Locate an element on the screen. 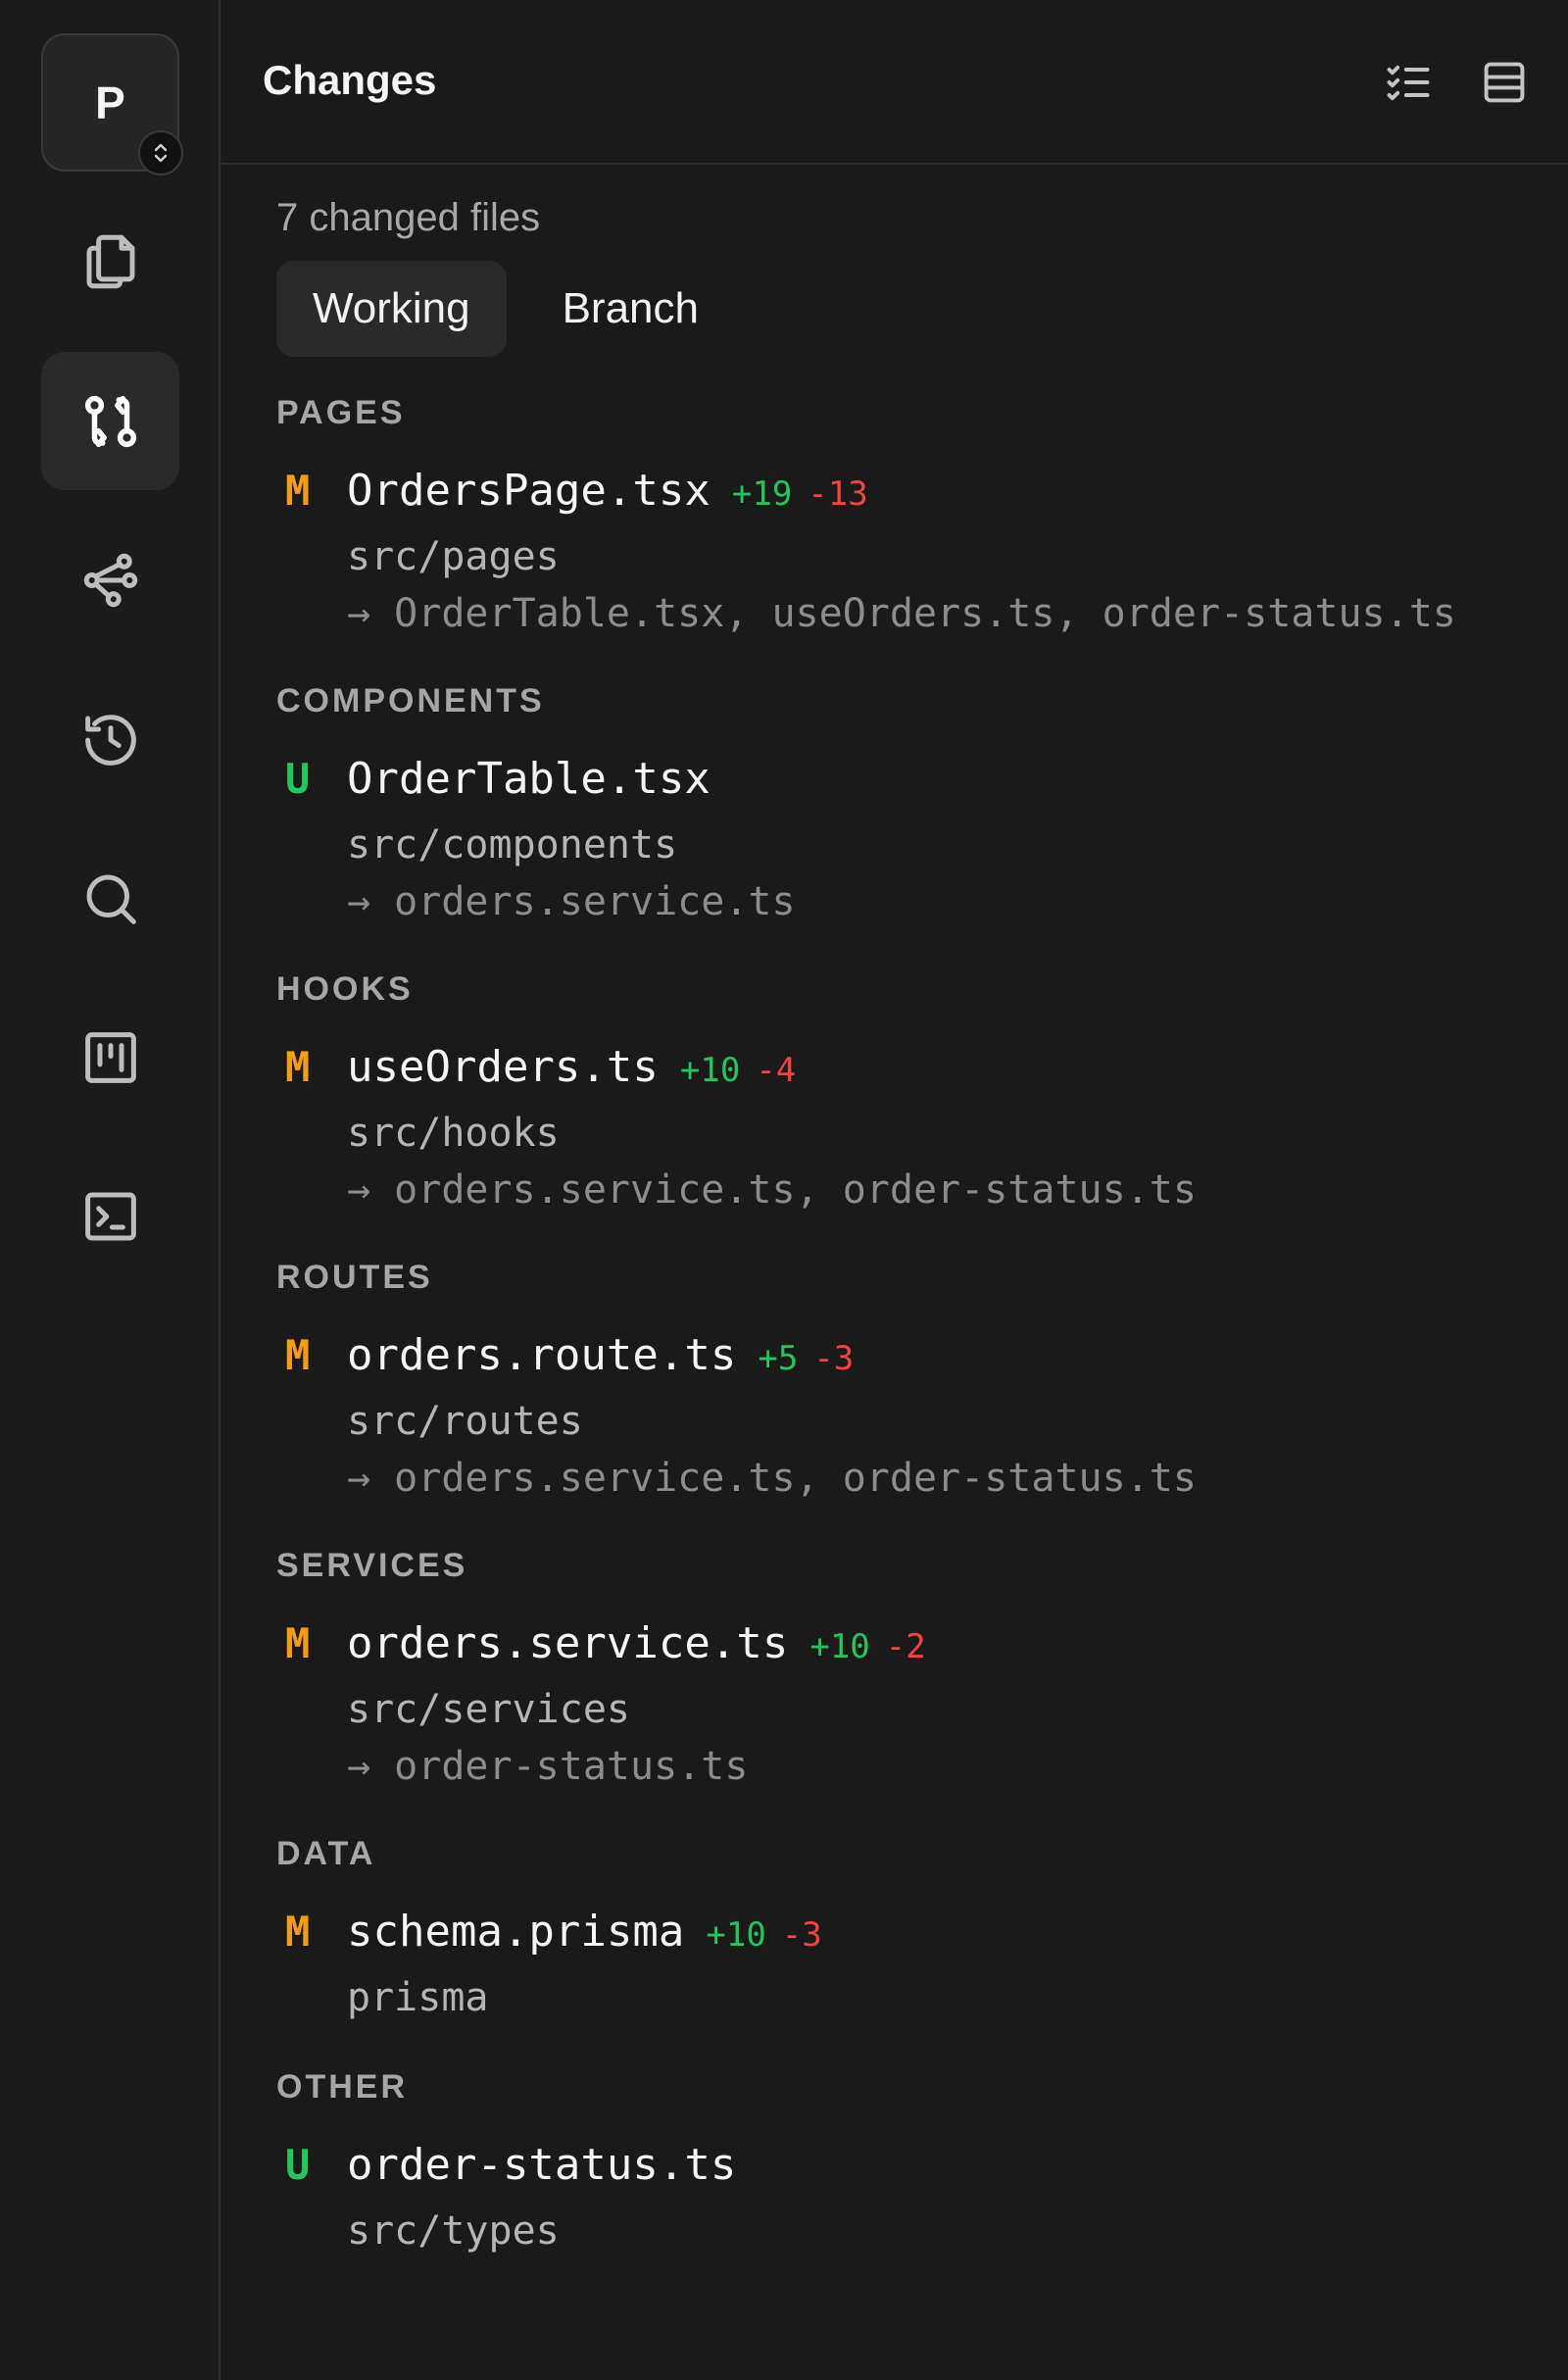 This screenshot has width=1568, height=2380. files-icon is located at coordinates (110, 261).